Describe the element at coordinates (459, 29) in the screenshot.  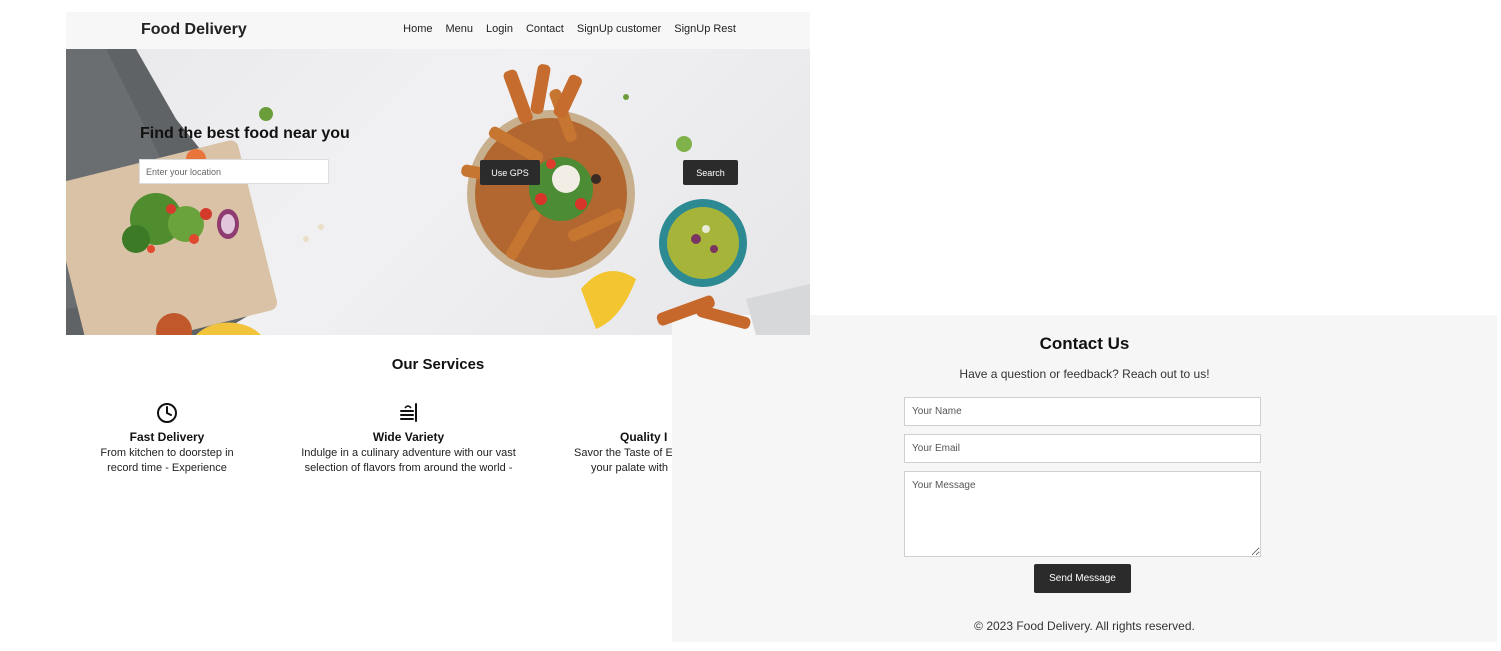
I see `nav-menu: Menu` at that location.